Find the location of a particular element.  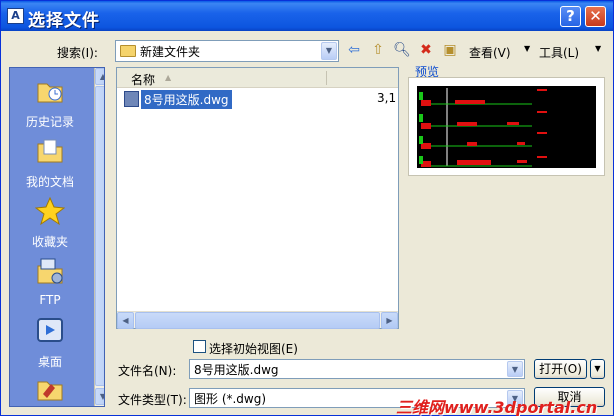

desktop-icon is located at coordinates (50, 330).